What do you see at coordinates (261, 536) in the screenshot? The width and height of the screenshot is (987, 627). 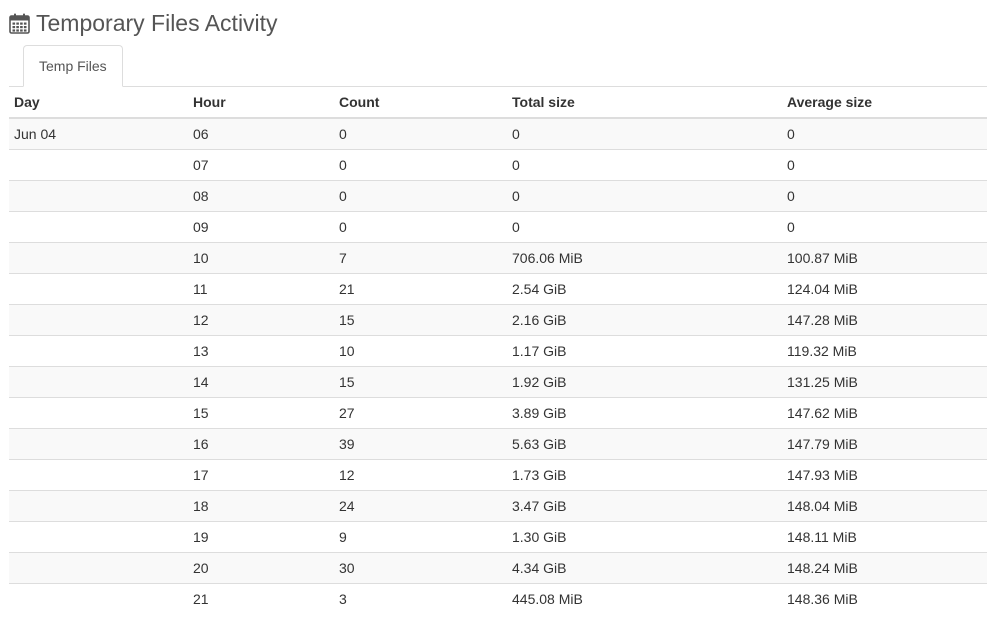 I see `cell-hour: 19` at bounding box center [261, 536].